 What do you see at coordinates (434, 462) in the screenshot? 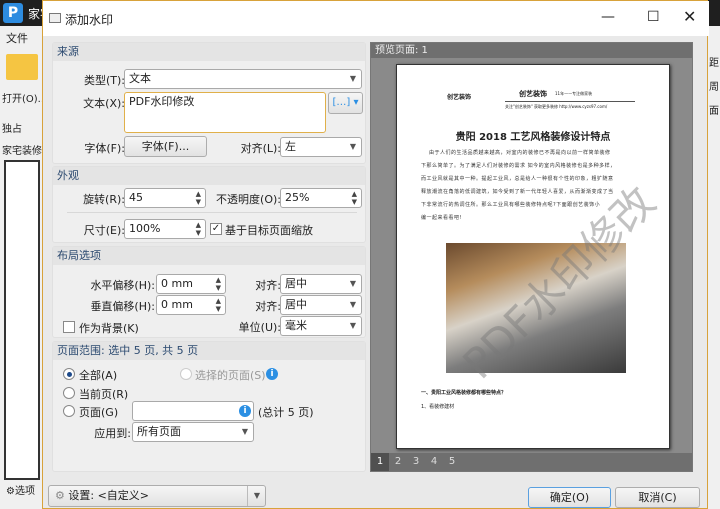
I see `page-tab: 4` at bounding box center [434, 462].